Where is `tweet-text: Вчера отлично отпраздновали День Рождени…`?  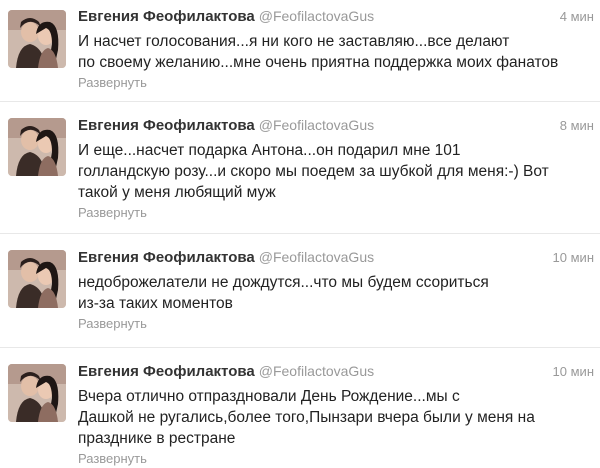 tweet-text: Вчера отлично отпраздновали День Рождени… is located at coordinates (306, 417).